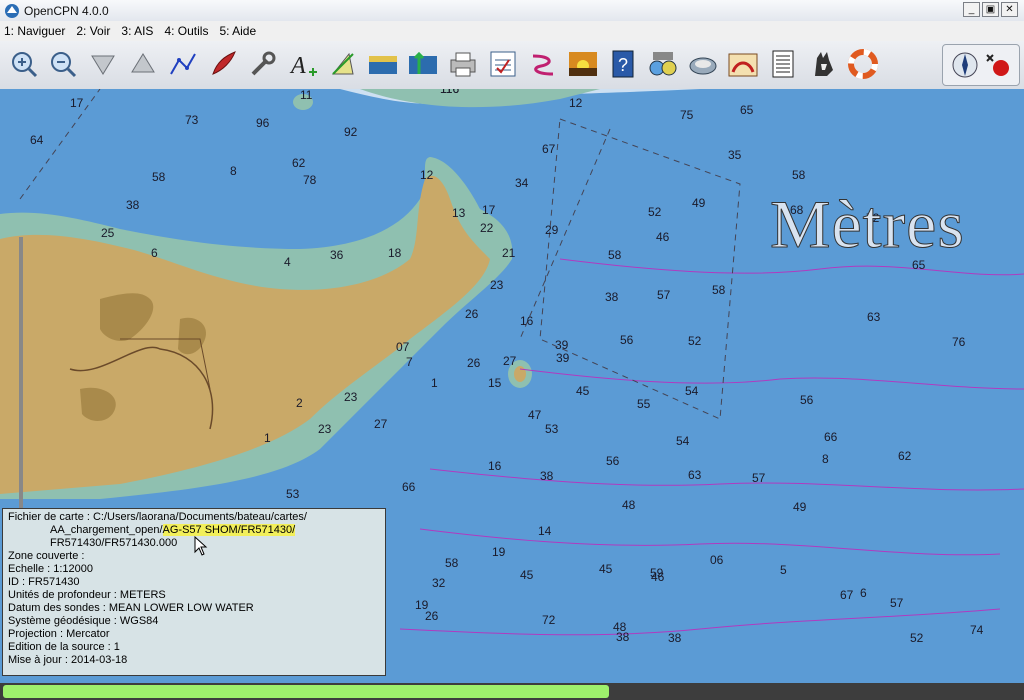  Describe the element at coordinates (545, 531) in the screenshot. I see `depth-sounding: 14` at that location.